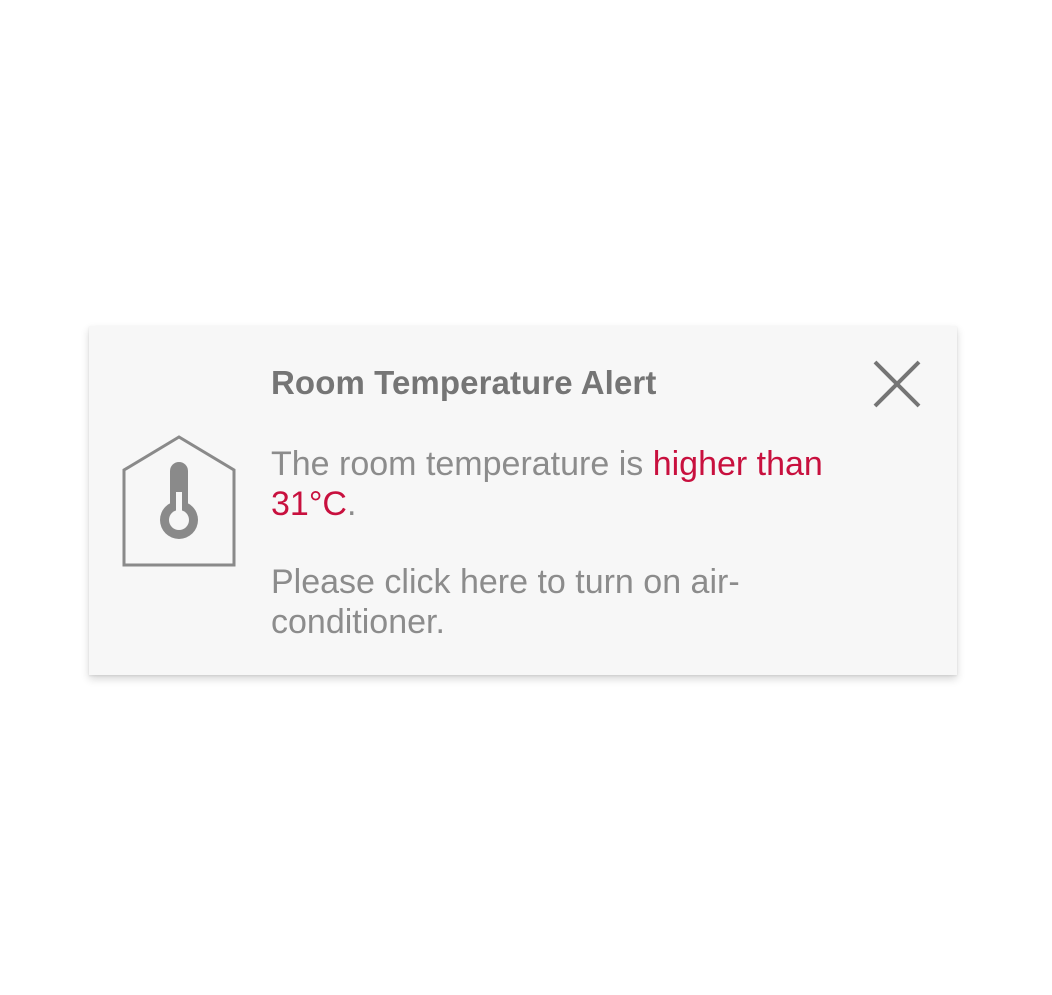  What do you see at coordinates (179, 501) in the screenshot?
I see `house-thermometer-icon` at bounding box center [179, 501].